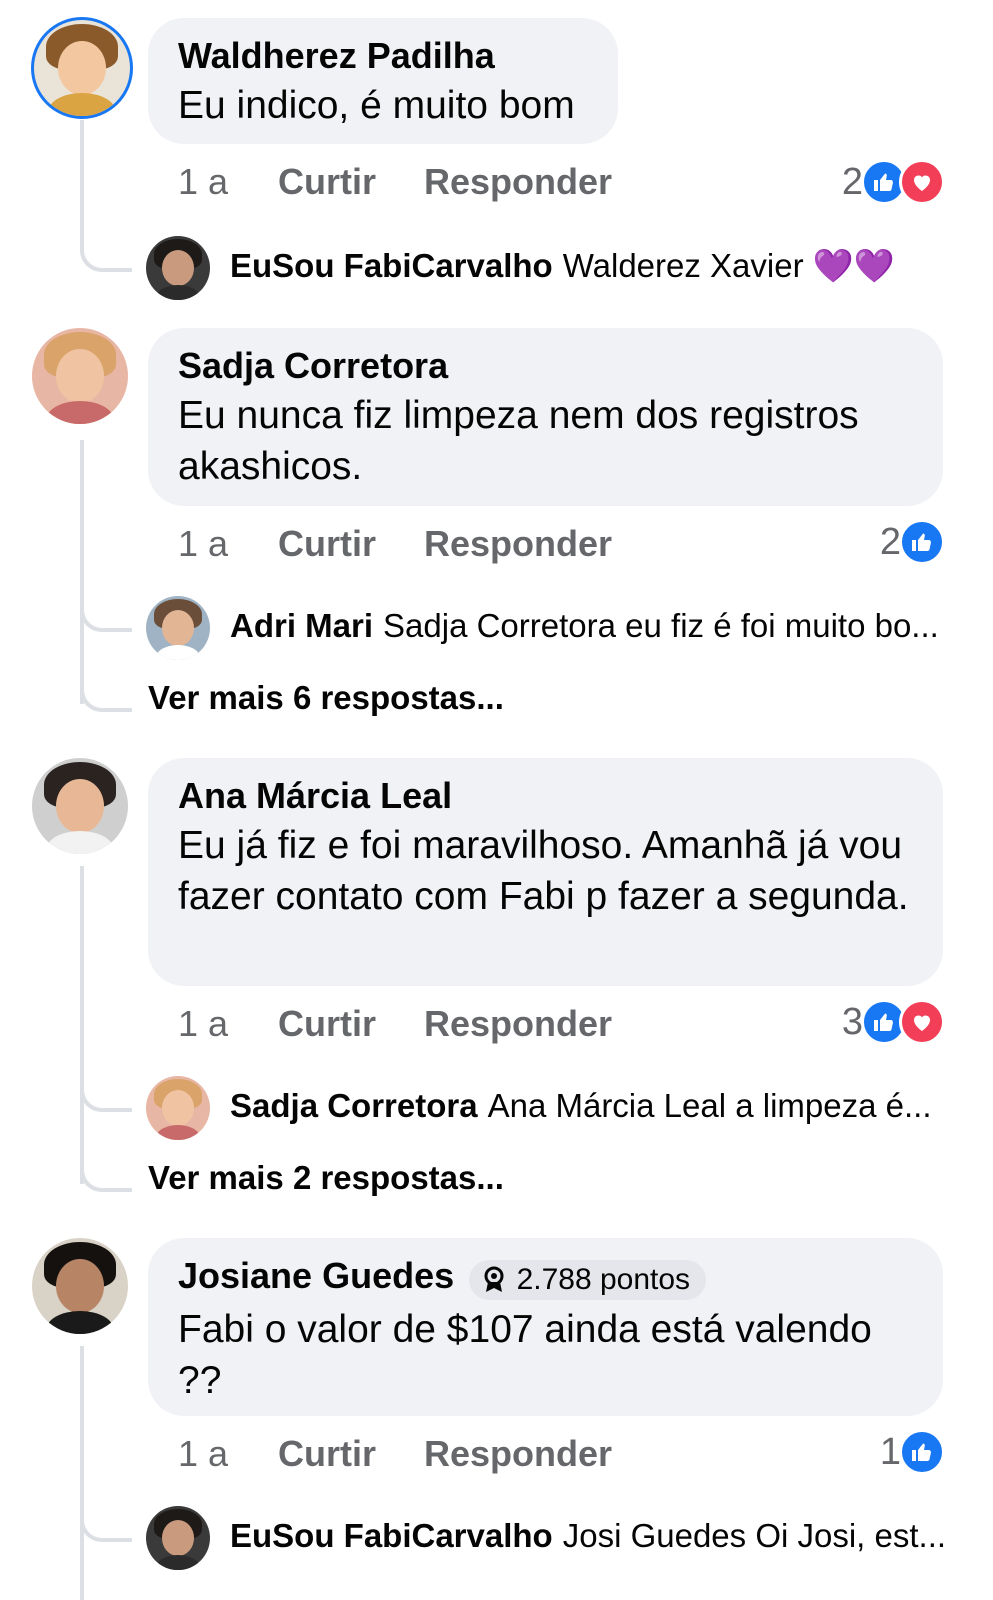 This screenshot has width=993, height=1600. What do you see at coordinates (336, 56) in the screenshot?
I see `commenter-name: Waldherez Padilha` at bounding box center [336, 56].